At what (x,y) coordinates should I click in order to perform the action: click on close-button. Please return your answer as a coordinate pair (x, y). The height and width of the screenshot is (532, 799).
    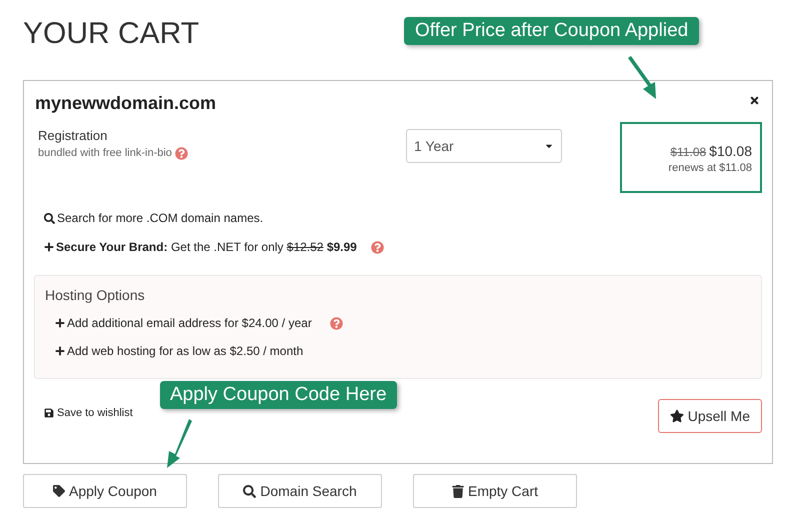
    Looking at the image, I should click on (754, 100).